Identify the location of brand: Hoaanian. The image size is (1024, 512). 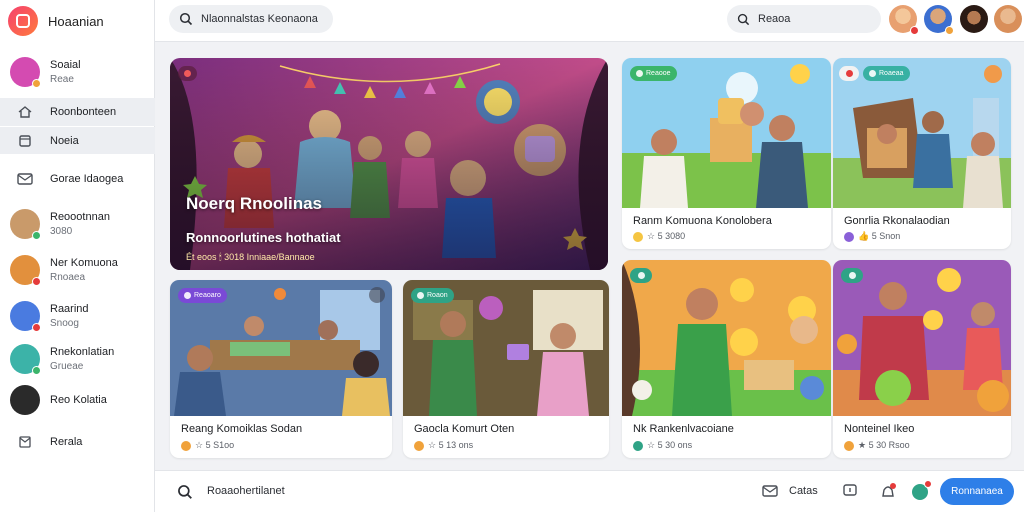
(56, 21).